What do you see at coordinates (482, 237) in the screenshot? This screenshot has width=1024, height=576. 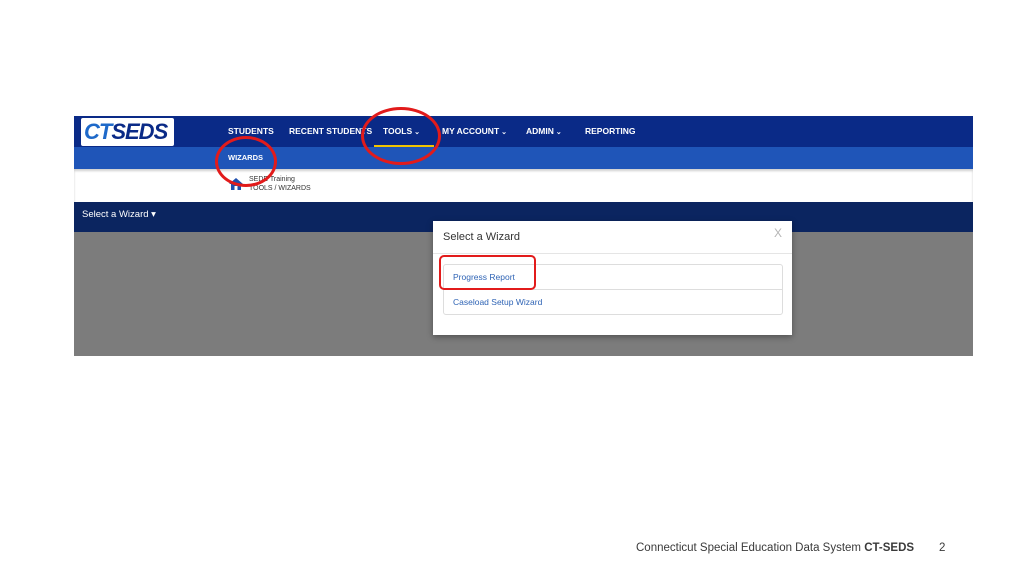 I see `modal-title: Select a Wizard` at bounding box center [482, 237].